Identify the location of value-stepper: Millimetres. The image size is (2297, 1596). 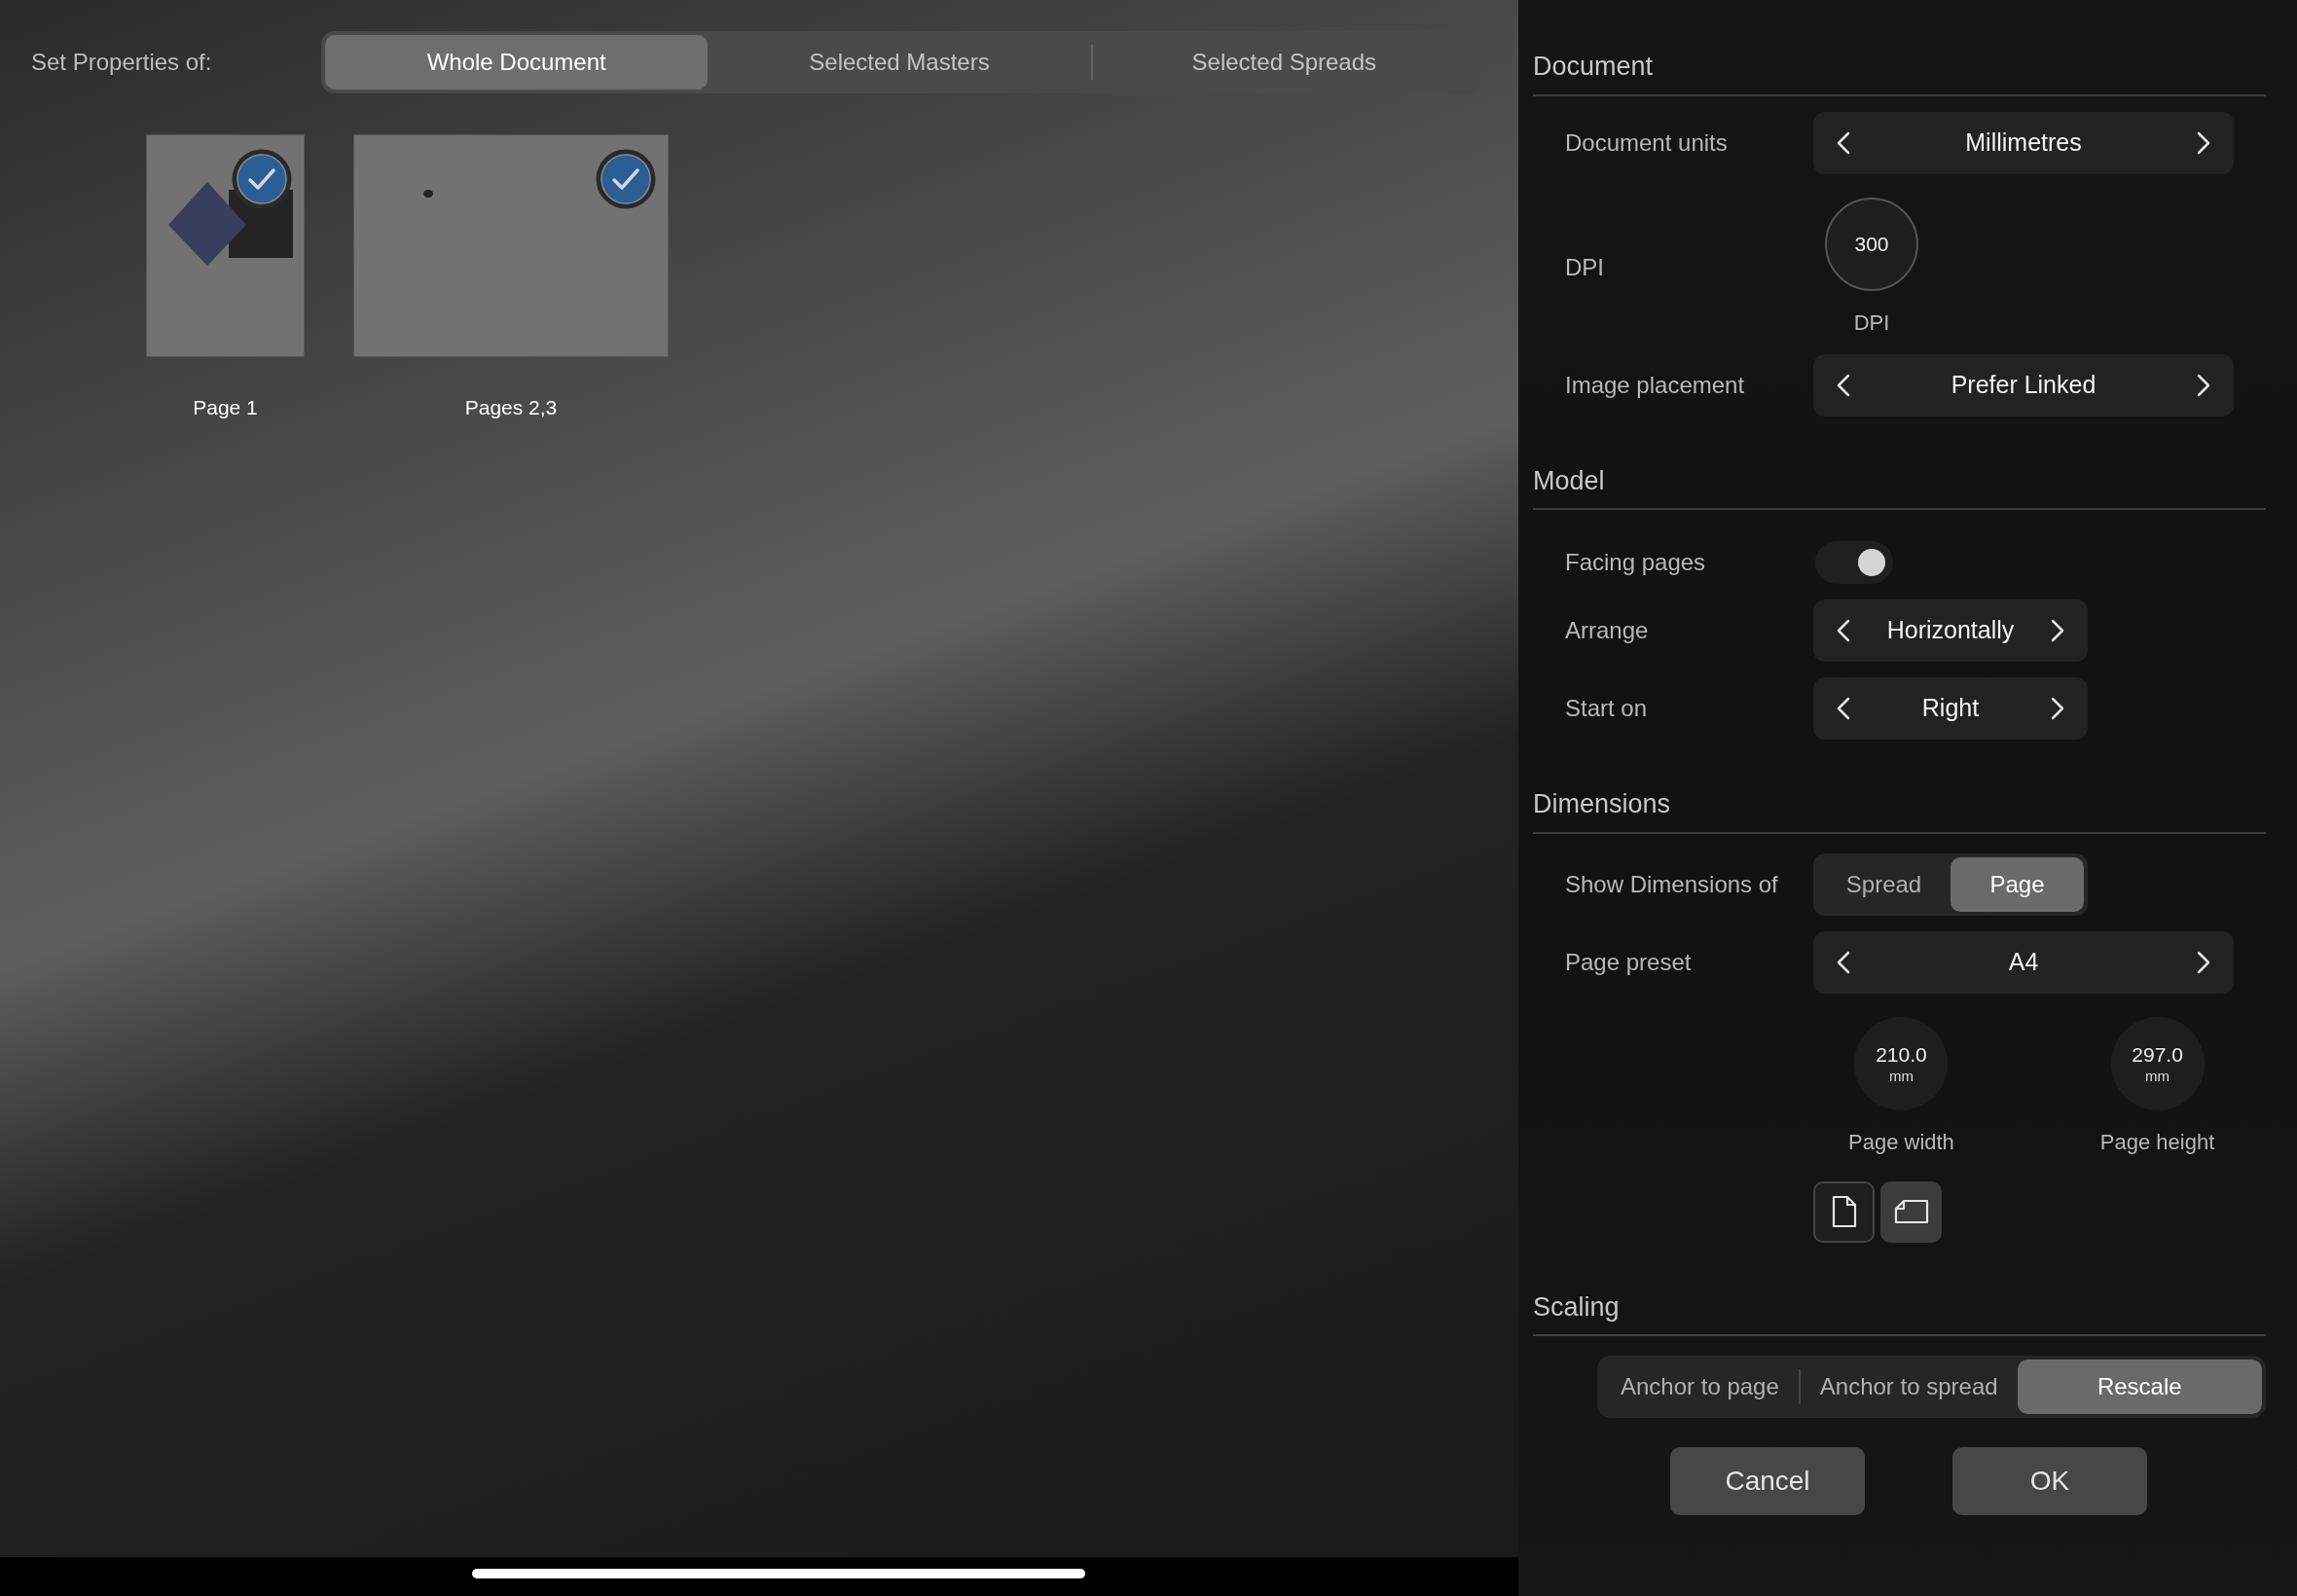
(2024, 142).